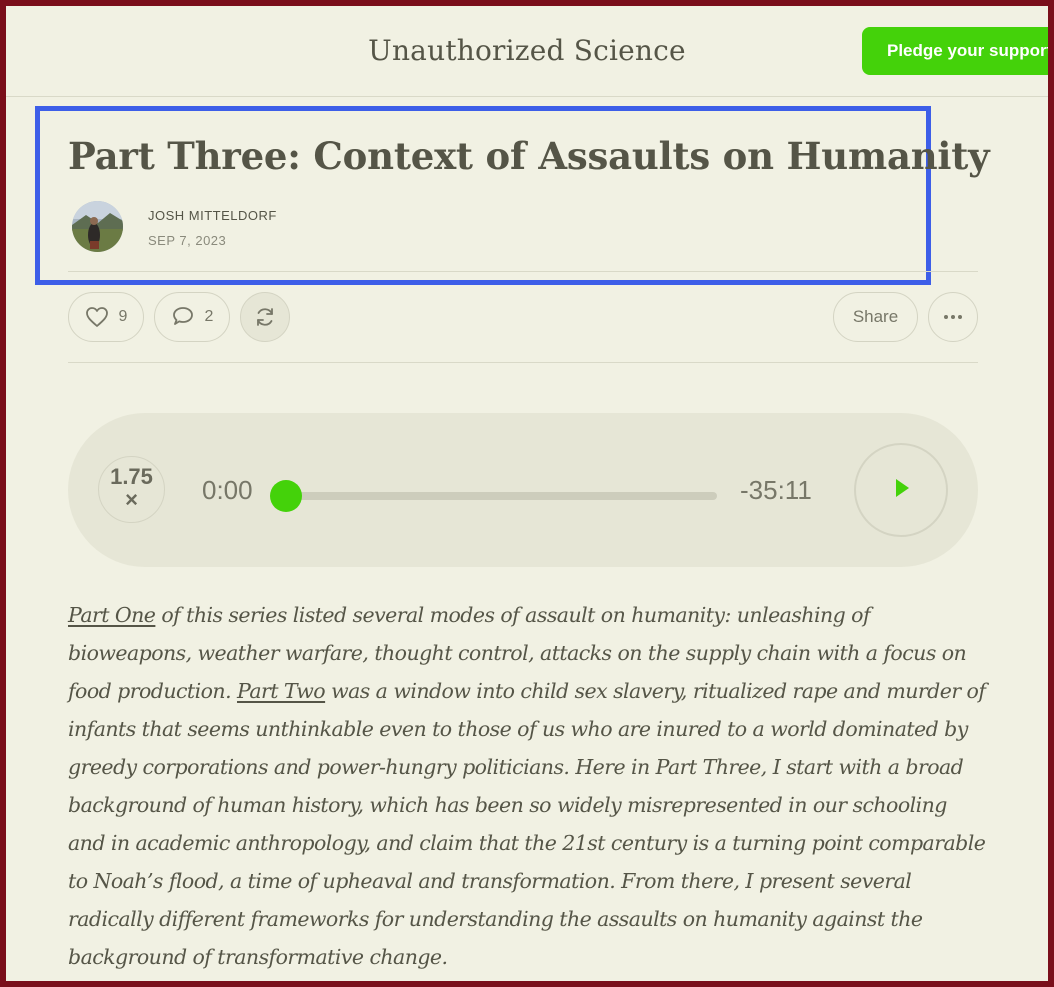 Image resolution: width=1054 pixels, height=987 pixels. I want to click on refresh-icon, so click(265, 317).